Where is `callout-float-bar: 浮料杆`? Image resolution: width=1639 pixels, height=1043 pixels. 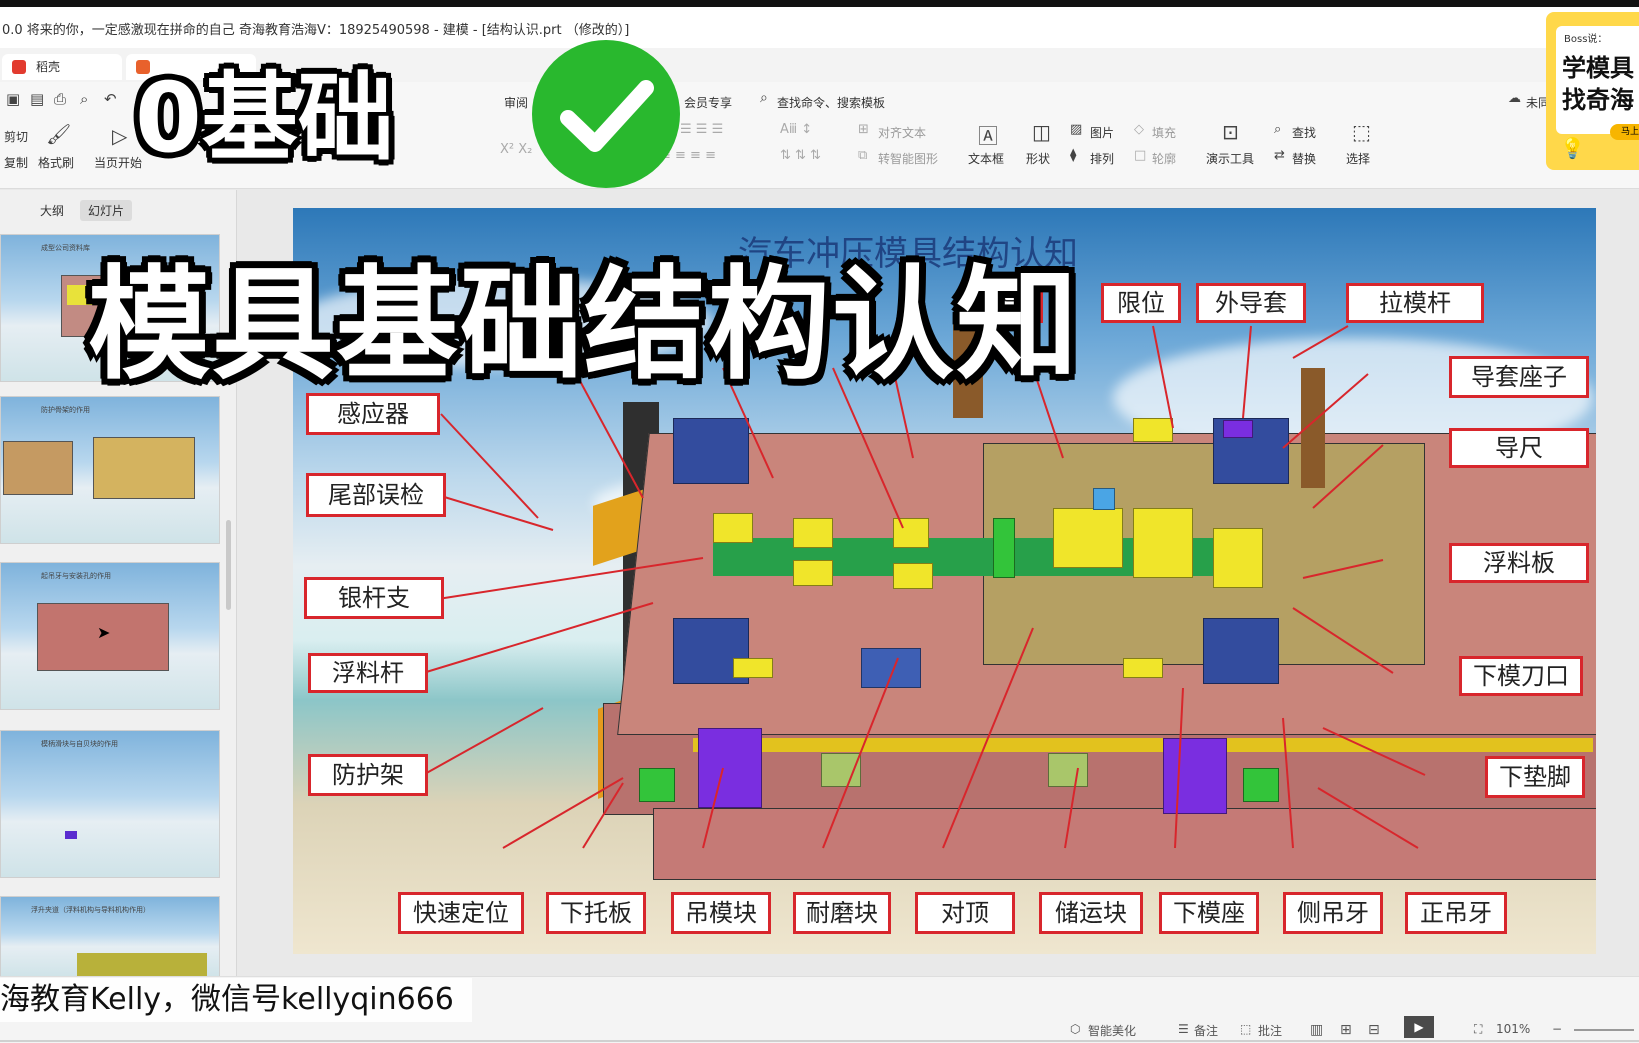
callout-float-bar: 浮料杆 is located at coordinates (368, 673).